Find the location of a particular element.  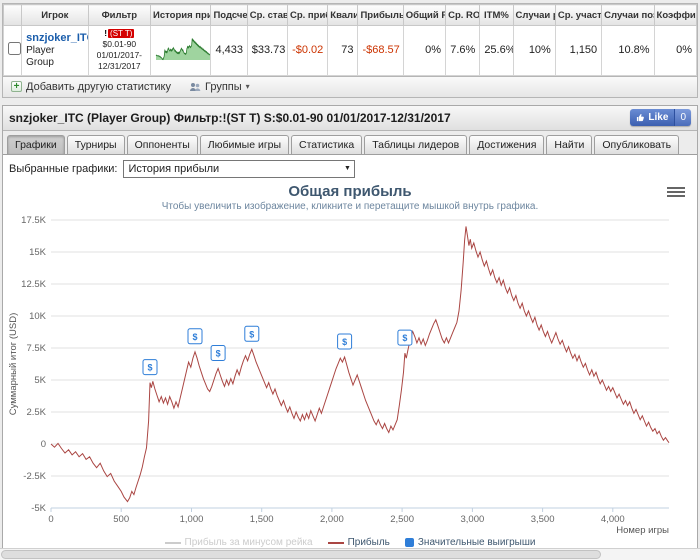

avg-entrants-cell: 1,150 is located at coordinates (578, 50).